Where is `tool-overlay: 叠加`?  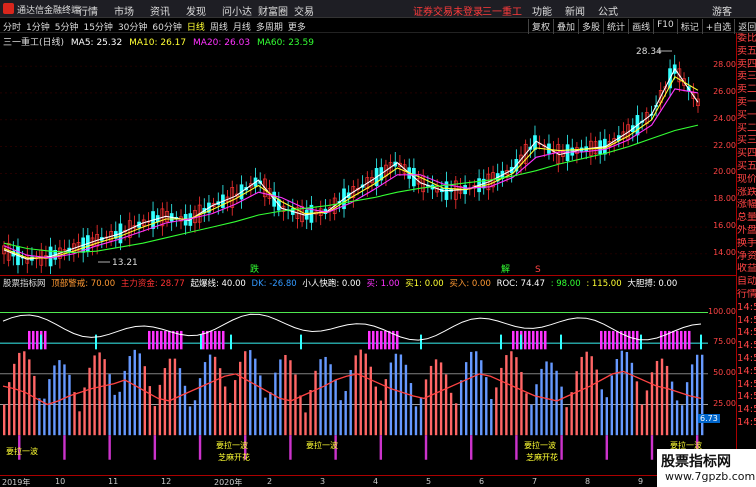 tool-overlay: 叠加 is located at coordinates (565, 26).